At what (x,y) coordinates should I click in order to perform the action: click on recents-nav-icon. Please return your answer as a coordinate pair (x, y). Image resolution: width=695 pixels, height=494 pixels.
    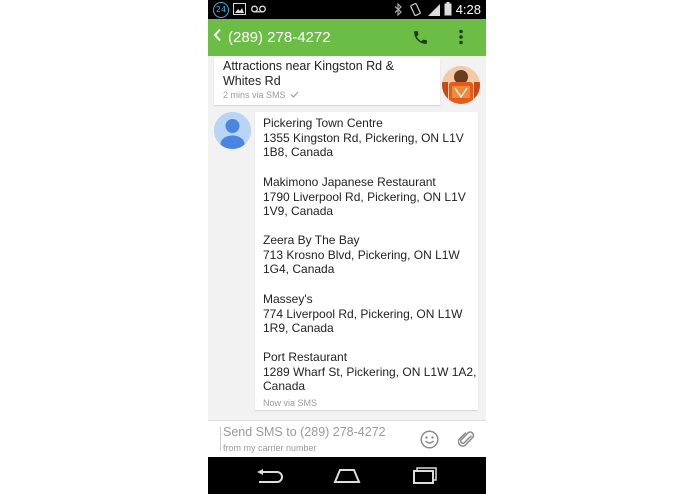
    Looking at the image, I should click on (425, 475).